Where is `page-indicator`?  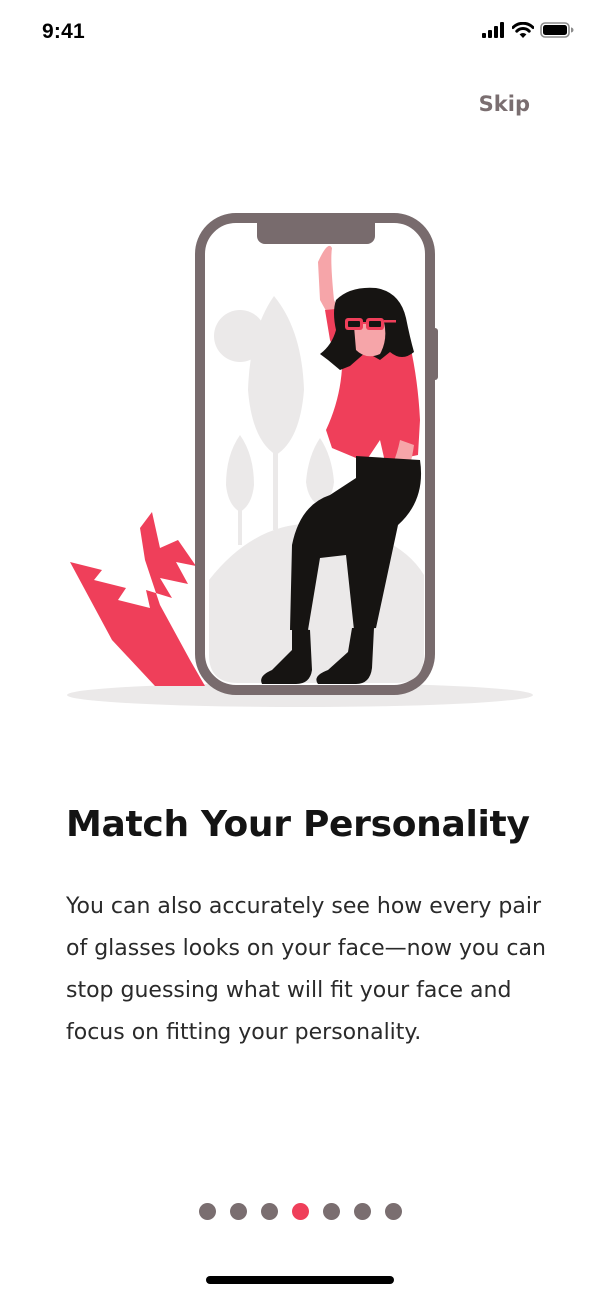 page-indicator is located at coordinates (300, 1211).